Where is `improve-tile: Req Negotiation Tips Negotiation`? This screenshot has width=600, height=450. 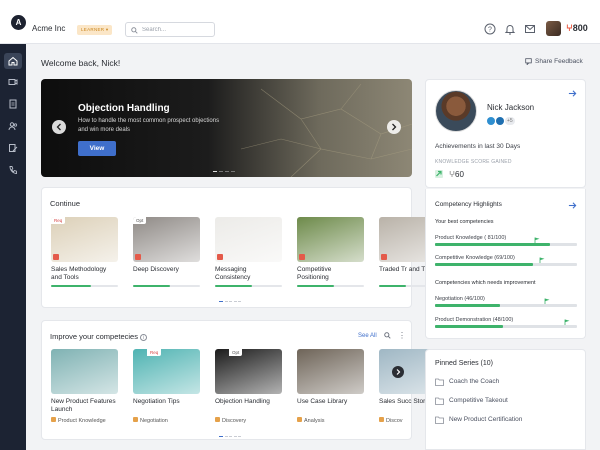 improve-tile: Req Negotiation Tips Negotiation is located at coordinates (166, 386).